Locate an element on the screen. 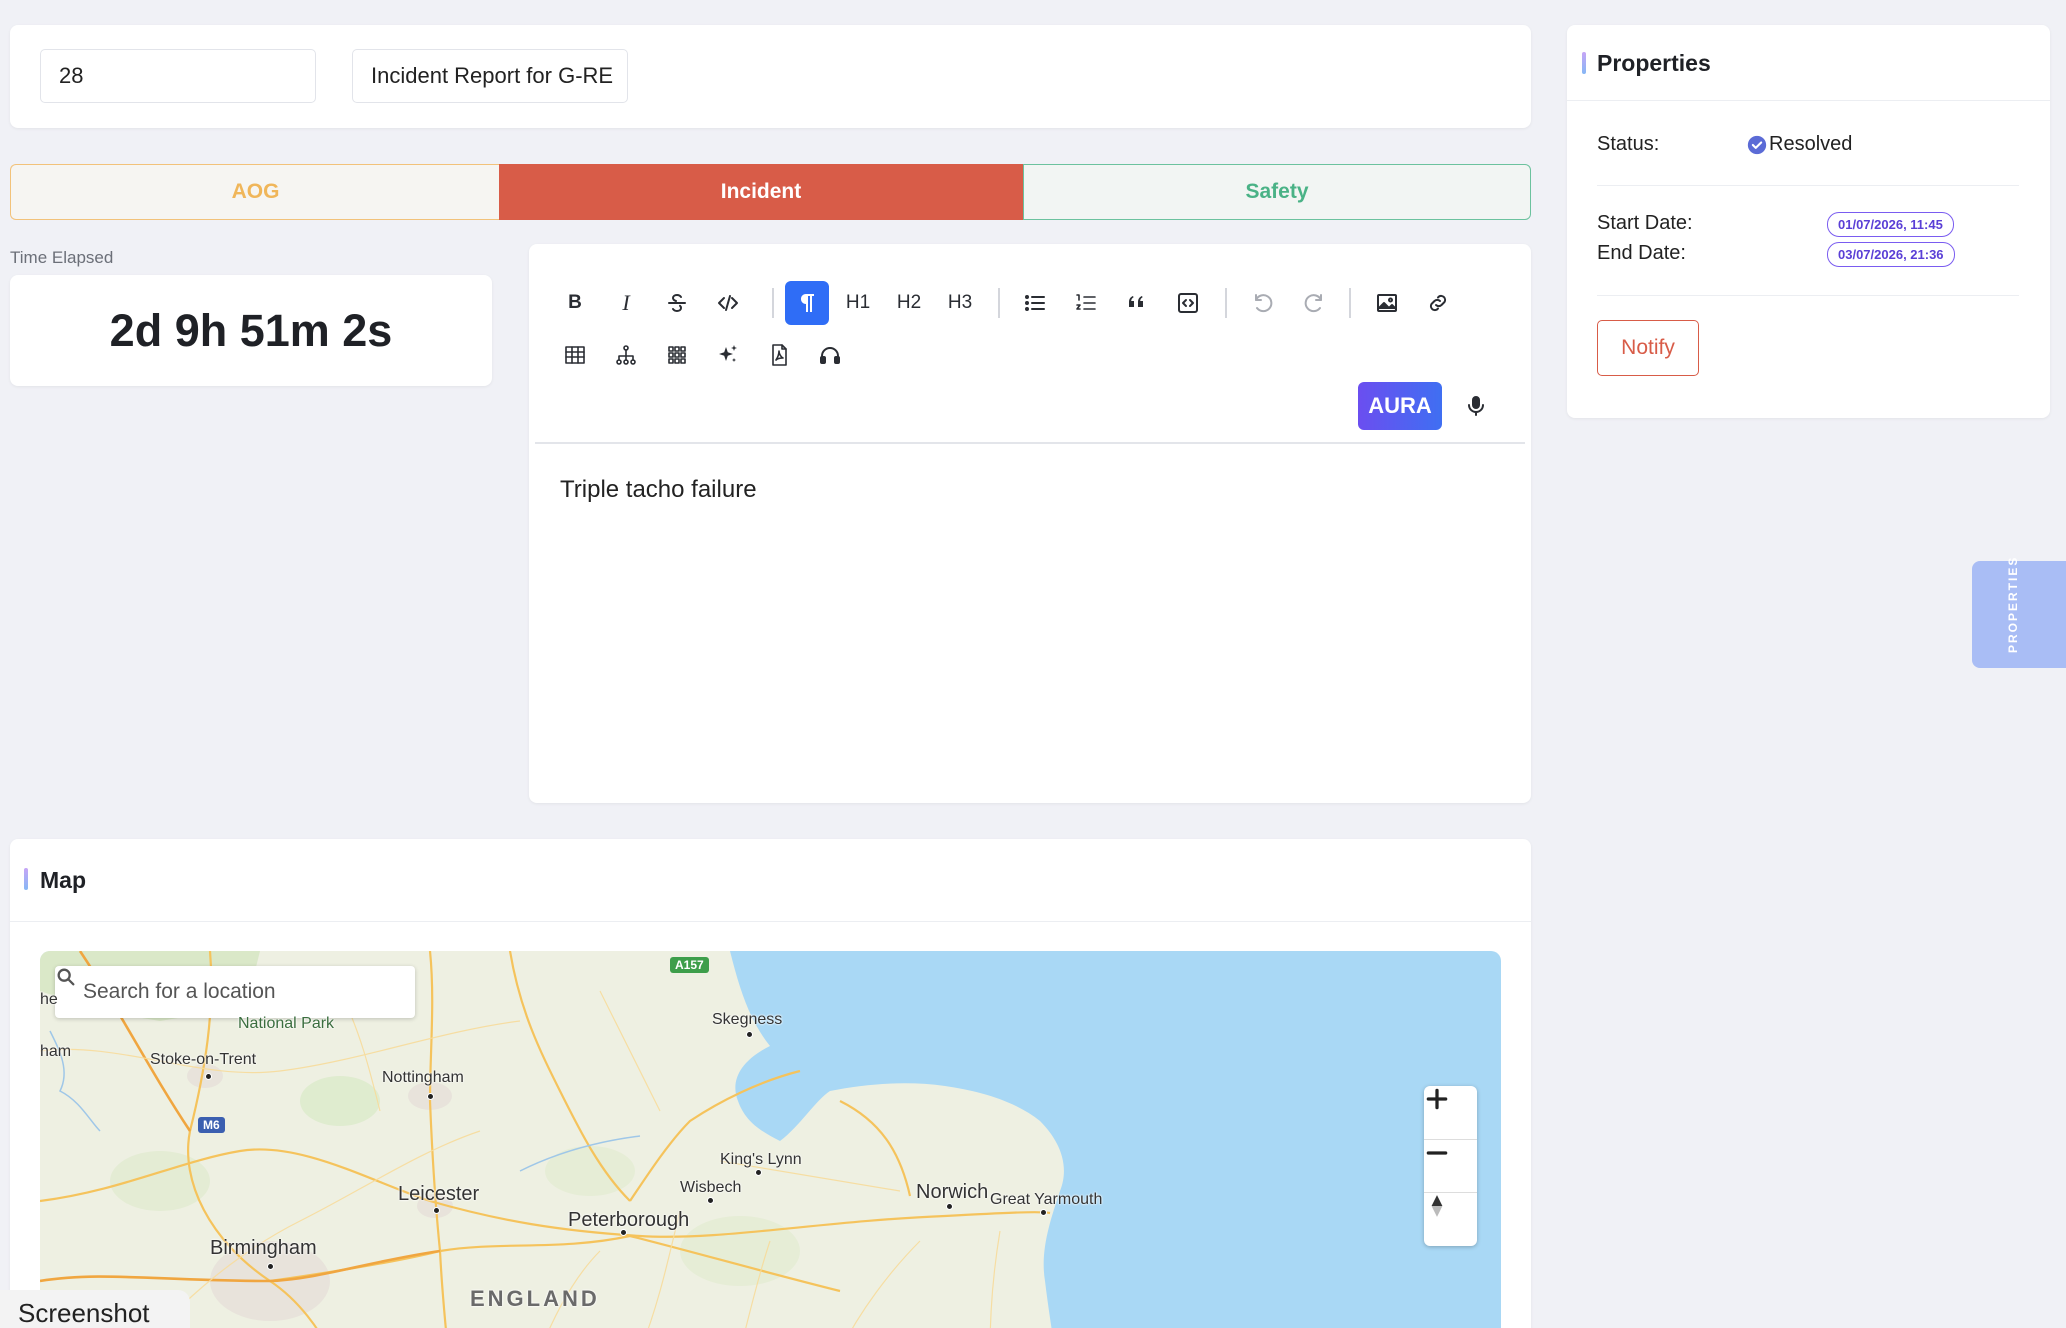  map-label-nottingham: Nottingham is located at coordinates (423, 1077).